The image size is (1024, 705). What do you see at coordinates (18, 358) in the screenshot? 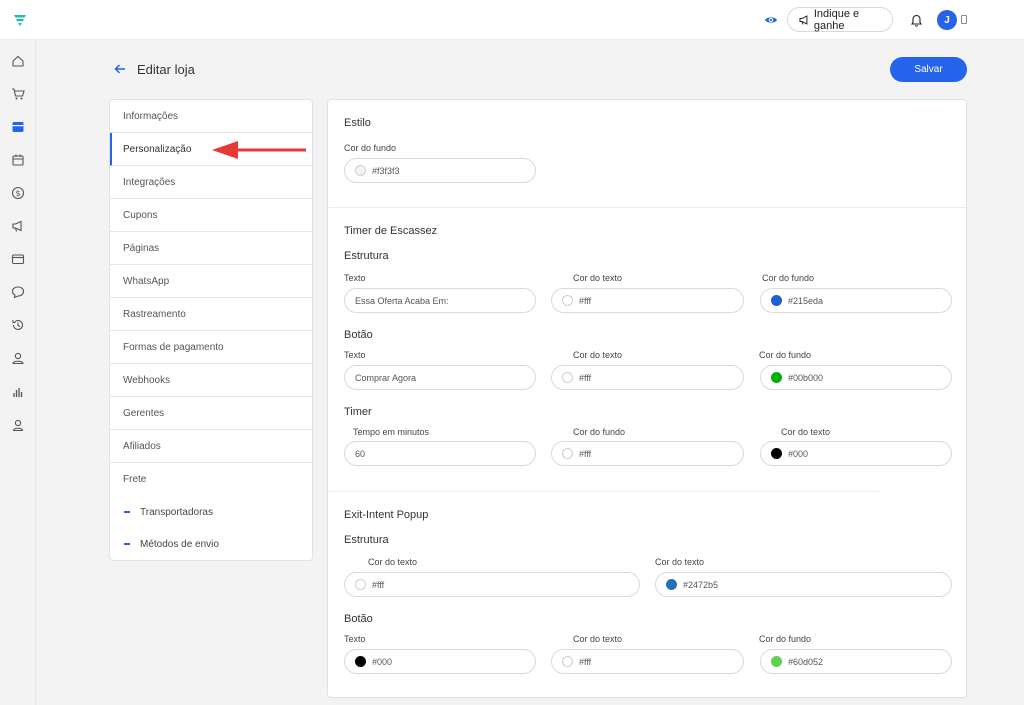
I see `users-icon` at bounding box center [18, 358].